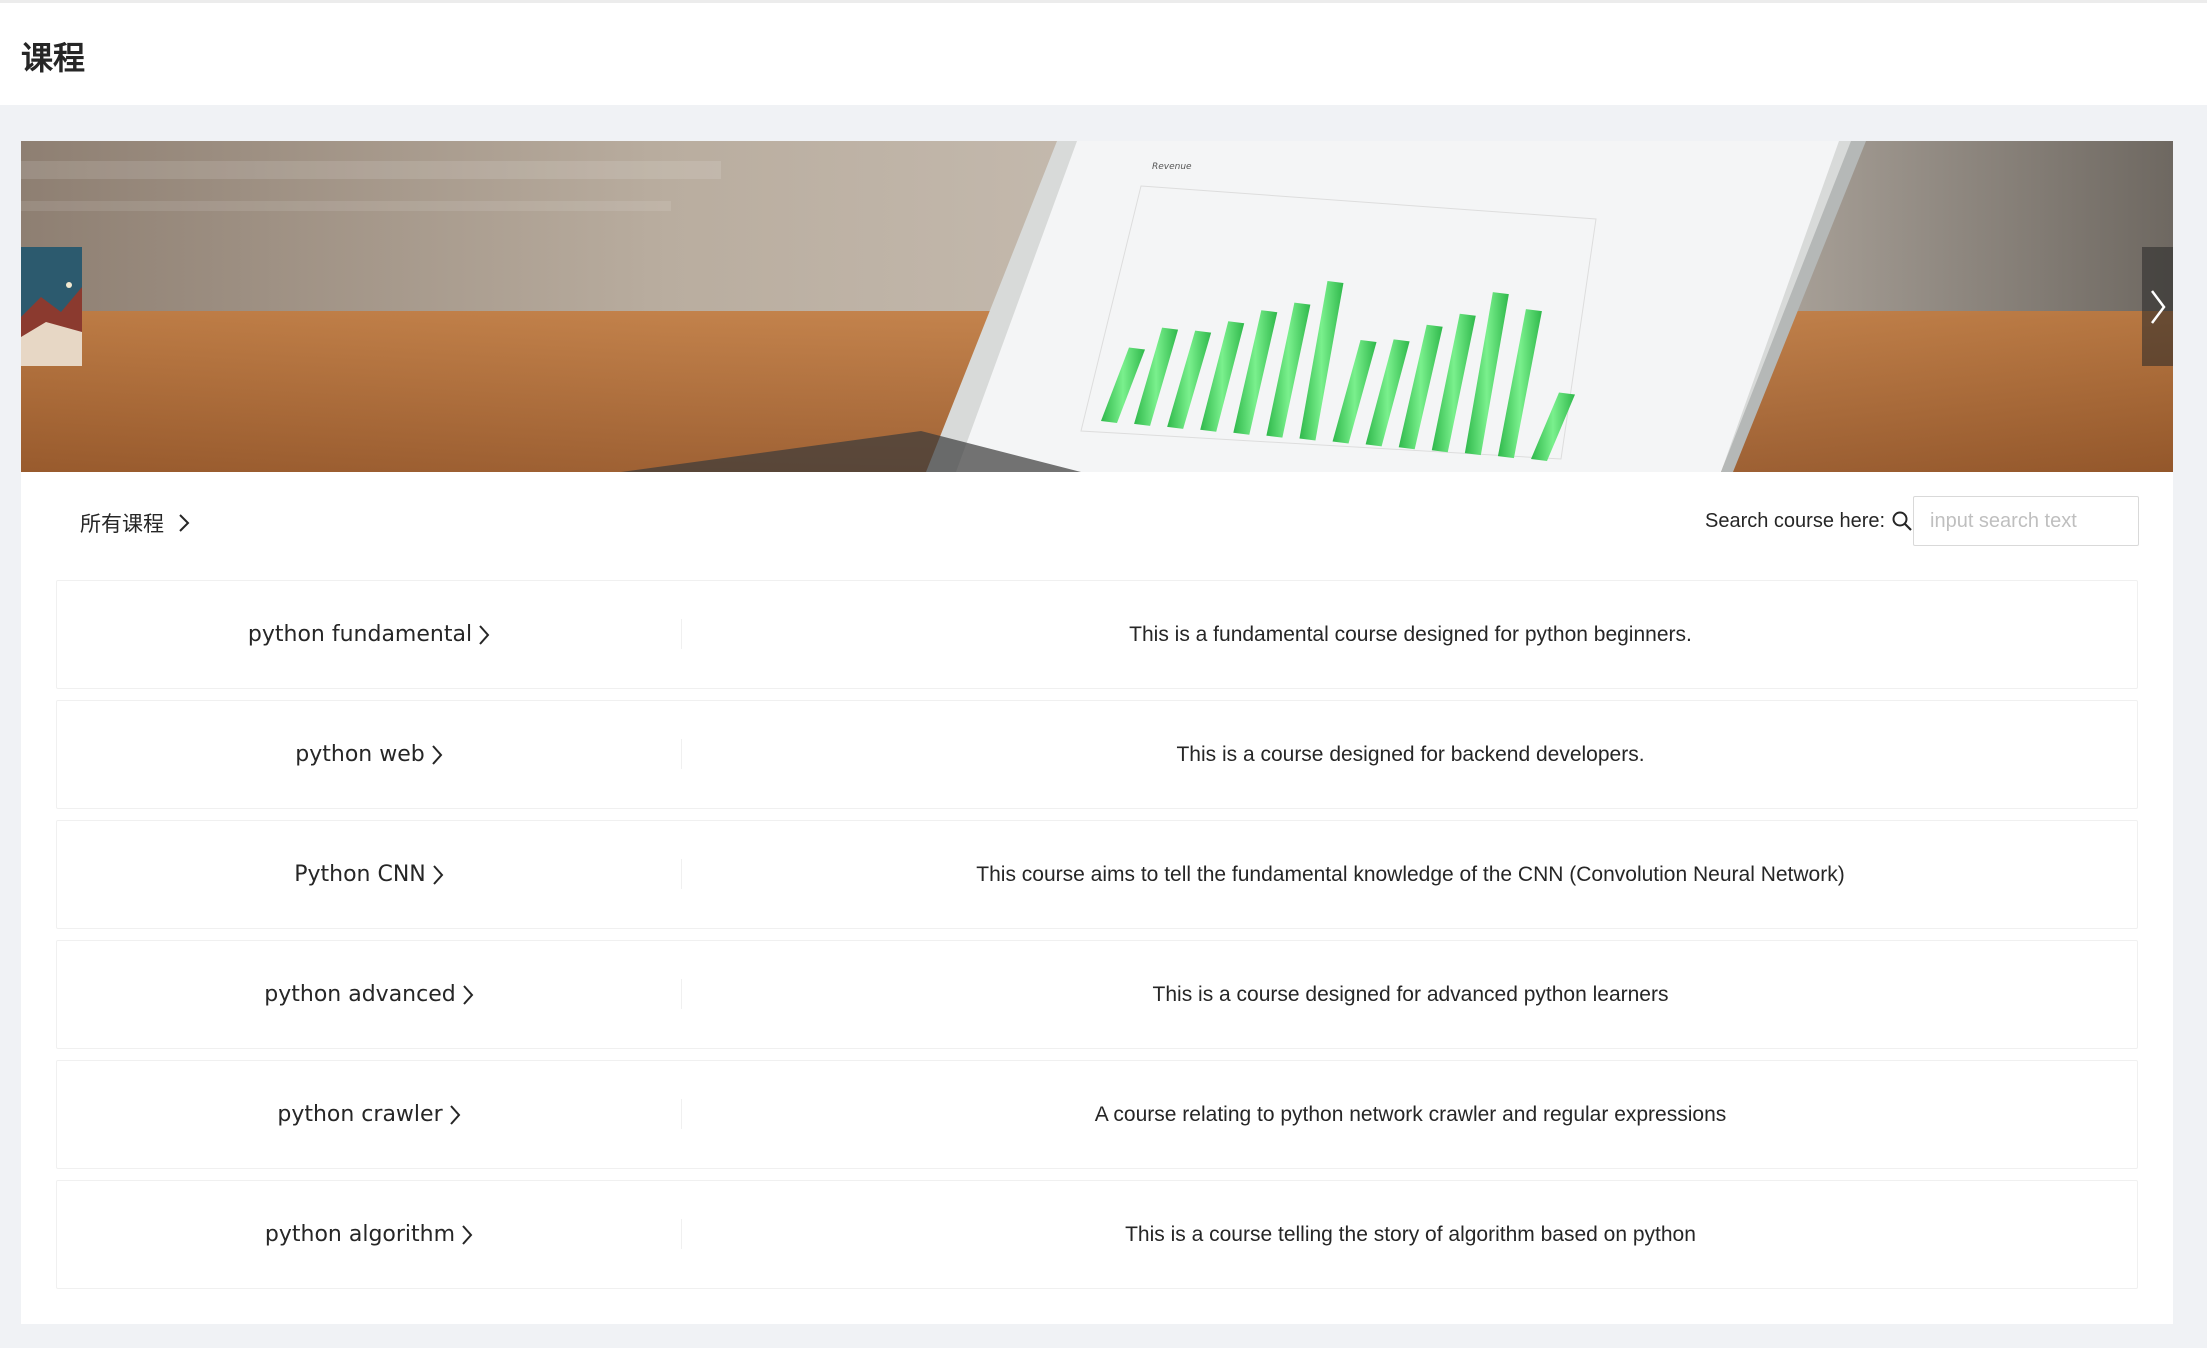 The image size is (2207, 1348). Describe the element at coordinates (359, 754) in the screenshot. I see `course-name: python web` at that location.